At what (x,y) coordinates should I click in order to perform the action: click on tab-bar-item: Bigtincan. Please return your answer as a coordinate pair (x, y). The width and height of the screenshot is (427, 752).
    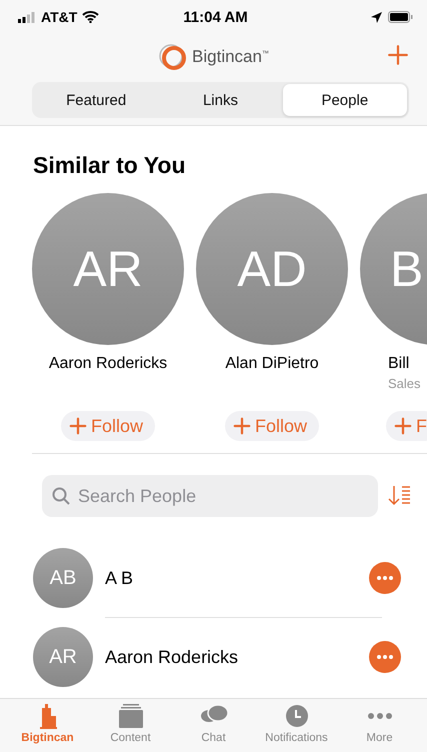
    Looking at the image, I should click on (47, 727).